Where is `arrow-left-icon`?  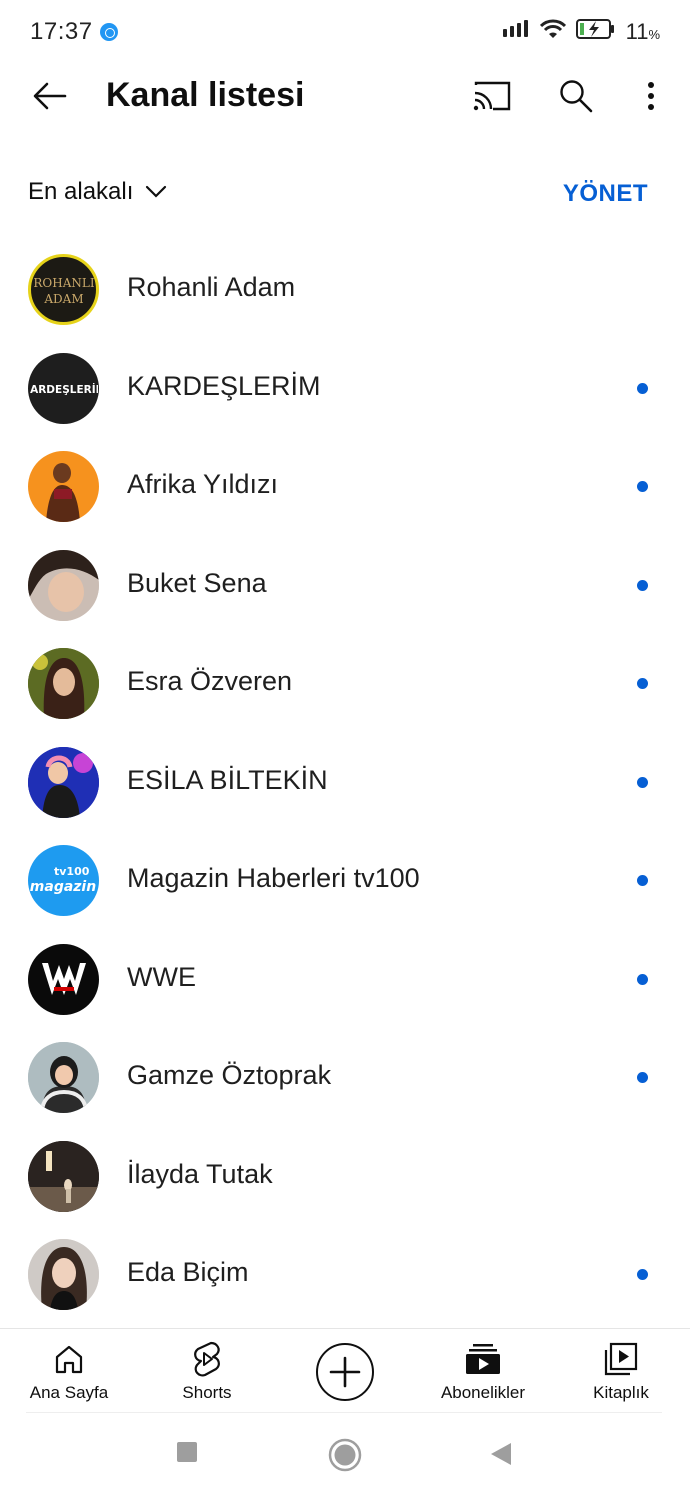
arrow-left-icon is located at coordinates (50, 96).